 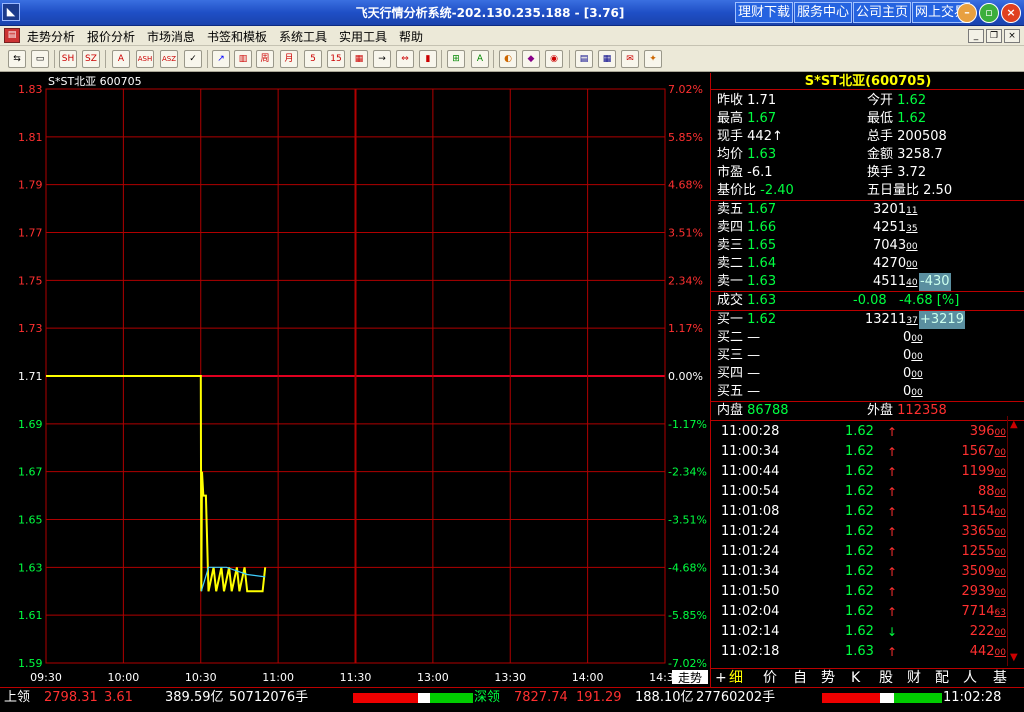 What do you see at coordinates (17, 59) in the screenshot?
I see `back-icon: ⇆` at bounding box center [17, 59].